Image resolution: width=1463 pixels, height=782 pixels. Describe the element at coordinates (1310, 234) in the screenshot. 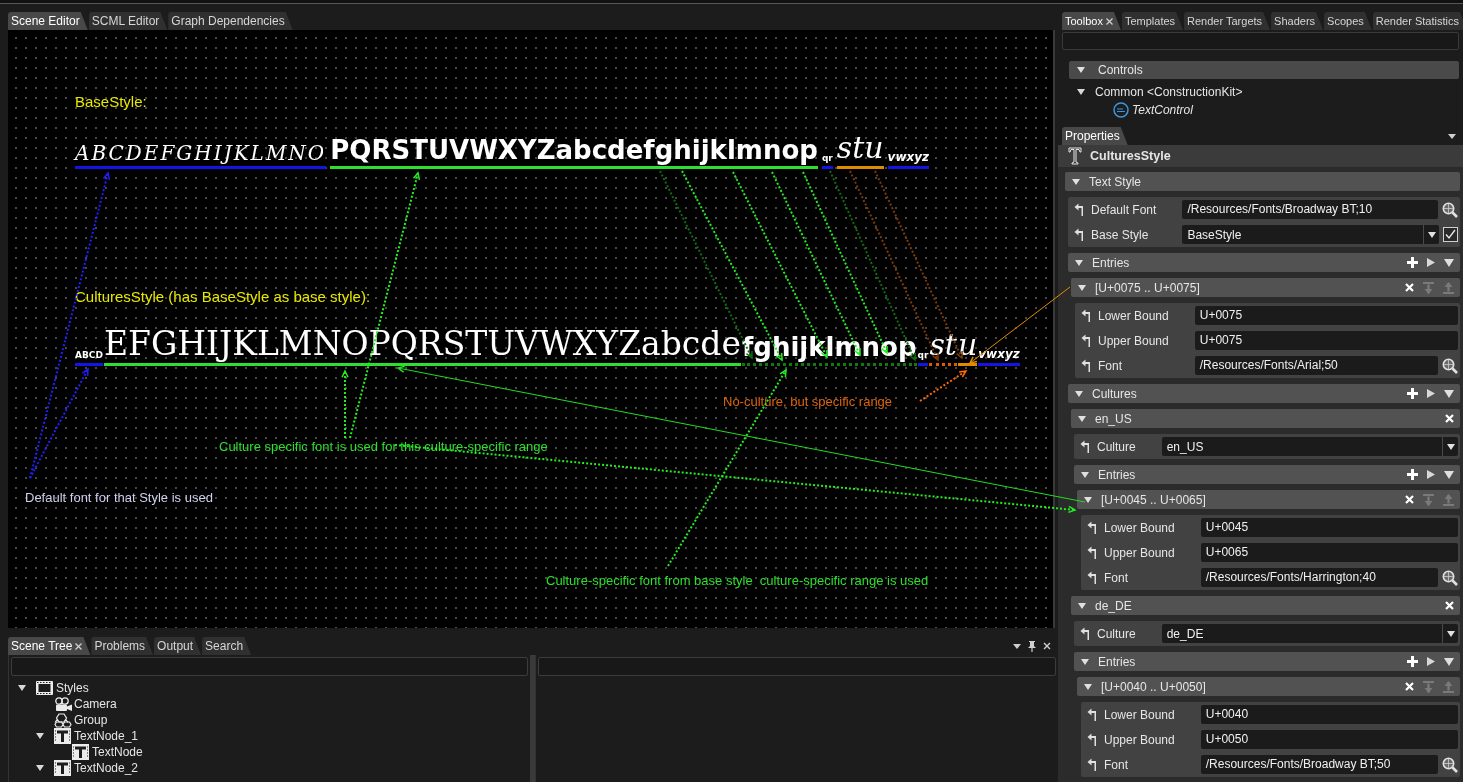

I see `dropdown: BaseStyle` at that location.